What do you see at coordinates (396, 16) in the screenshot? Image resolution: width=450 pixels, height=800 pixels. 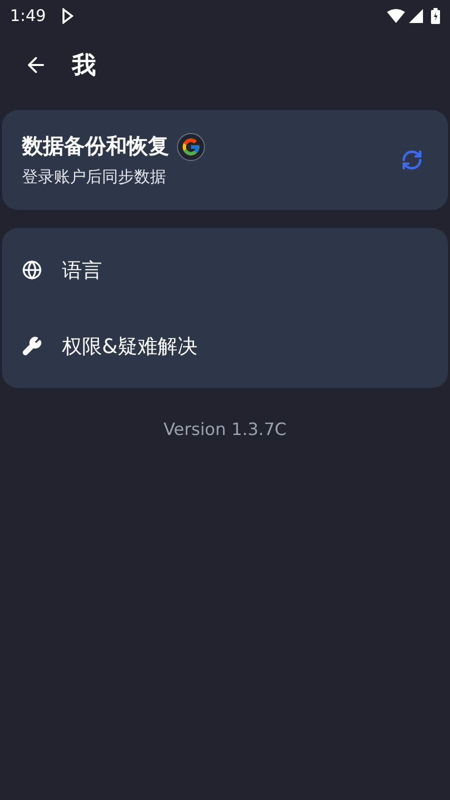 I see `wifi-icon` at bounding box center [396, 16].